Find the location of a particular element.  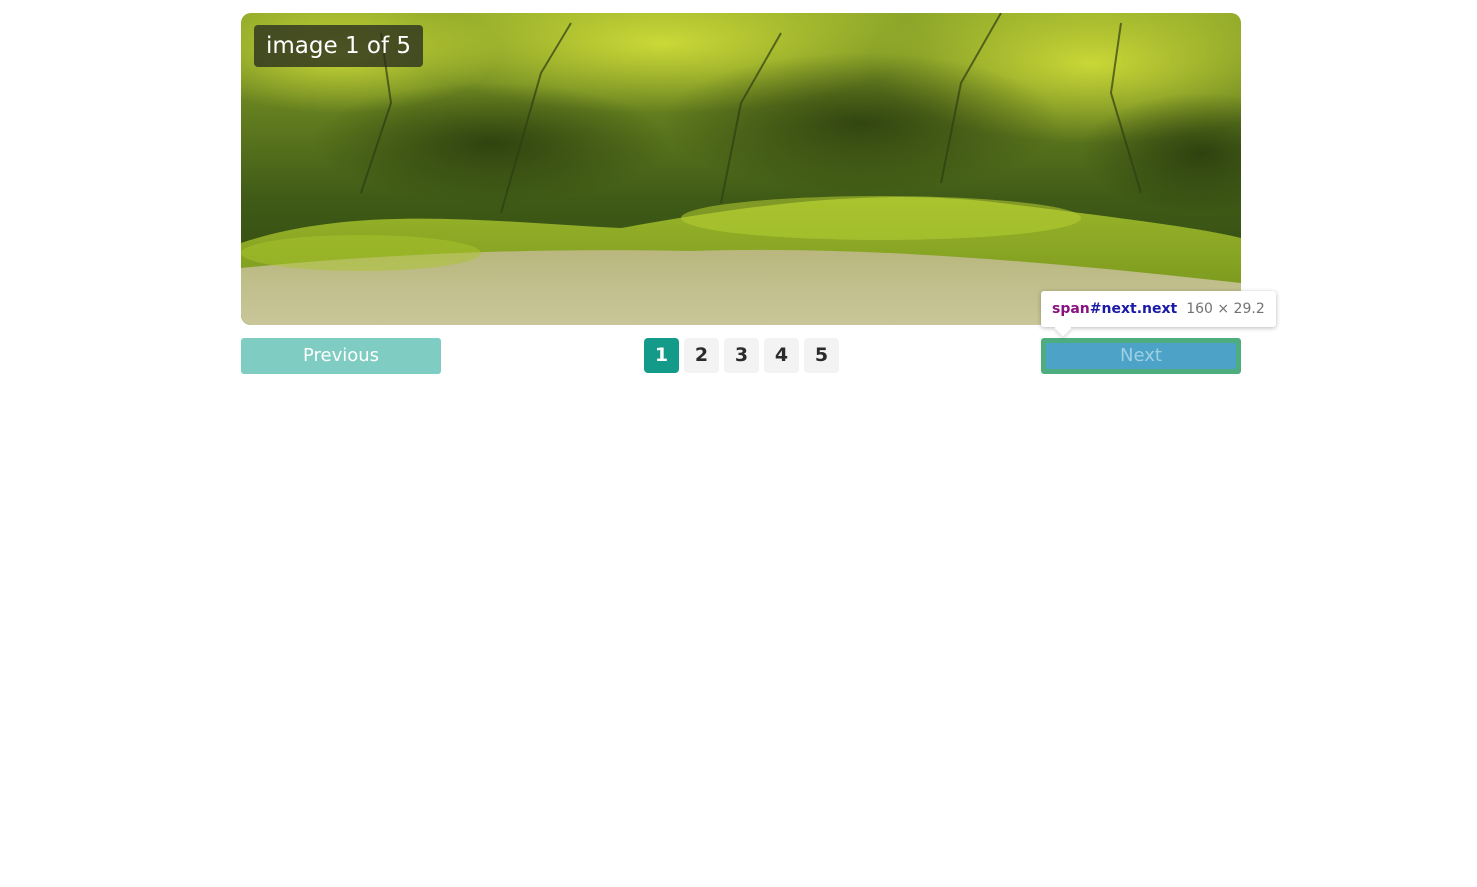

page-button-1: 1 is located at coordinates (661, 355).